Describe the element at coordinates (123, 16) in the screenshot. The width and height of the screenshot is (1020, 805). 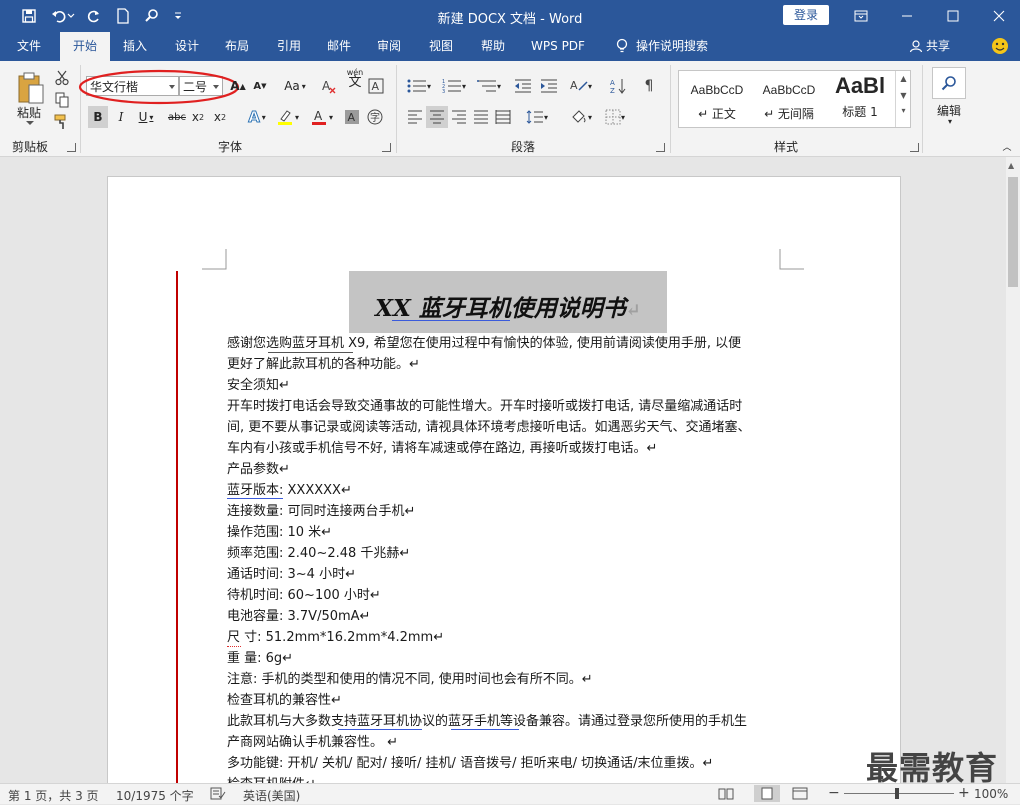
I see `new-document-icon` at that location.